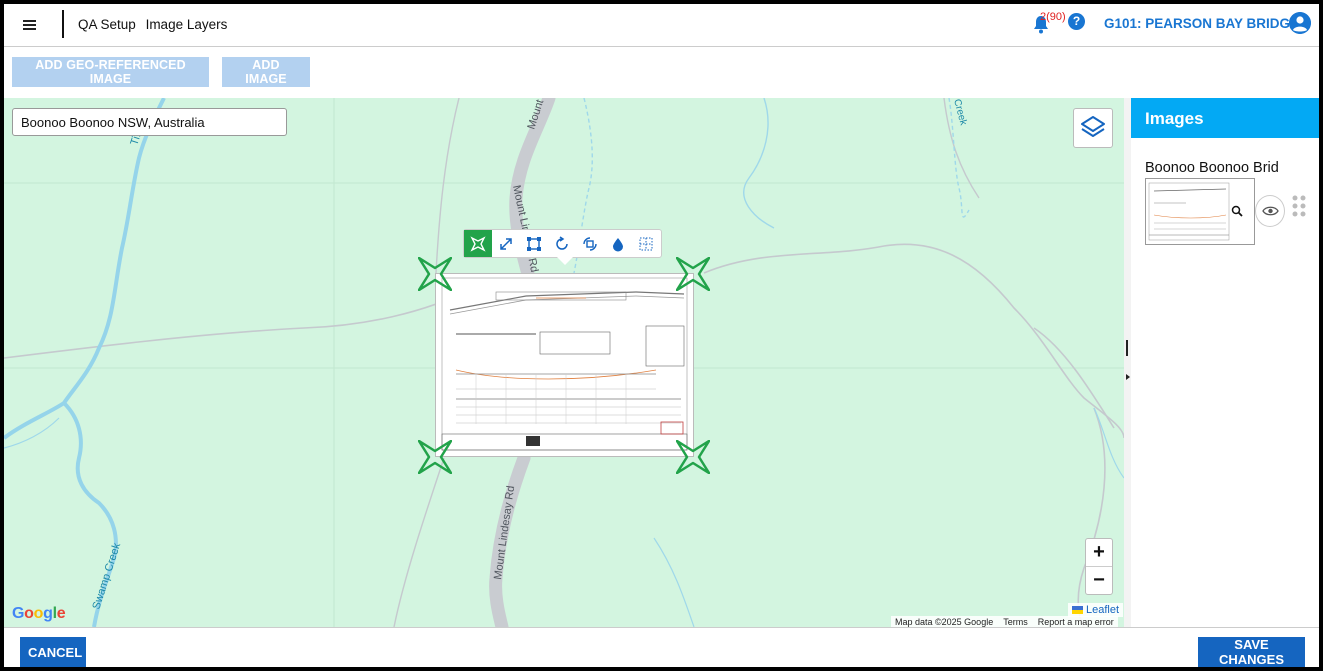 The image size is (1323, 671). What do you see at coordinates (106, 576) in the screenshot?
I see `creek-label-swamp: Swamp Creek` at bounding box center [106, 576].